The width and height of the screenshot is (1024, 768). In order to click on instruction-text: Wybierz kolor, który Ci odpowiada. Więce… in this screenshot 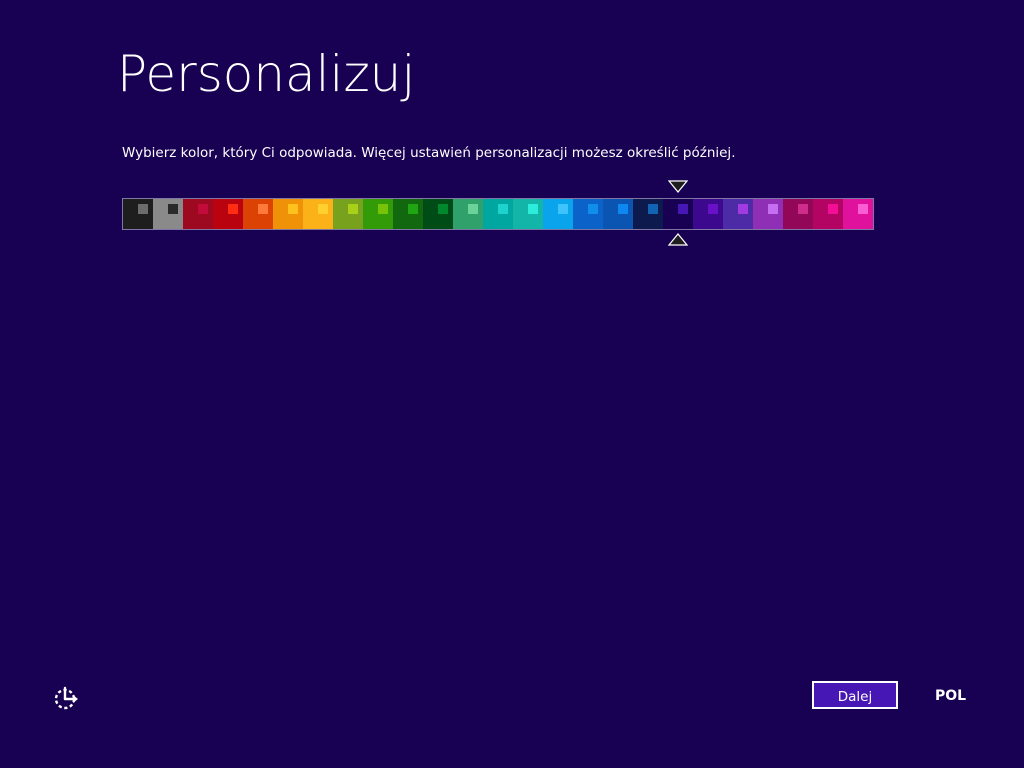, I will do `click(429, 153)`.